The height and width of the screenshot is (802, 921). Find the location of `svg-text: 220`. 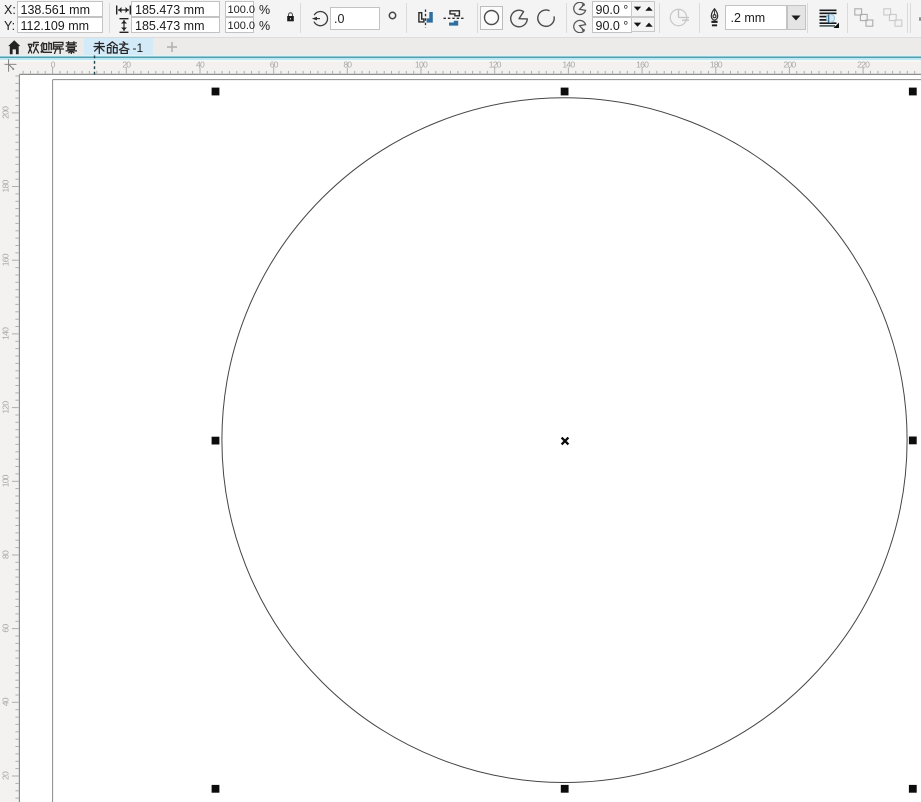

svg-text: 220 is located at coordinates (863, 65).